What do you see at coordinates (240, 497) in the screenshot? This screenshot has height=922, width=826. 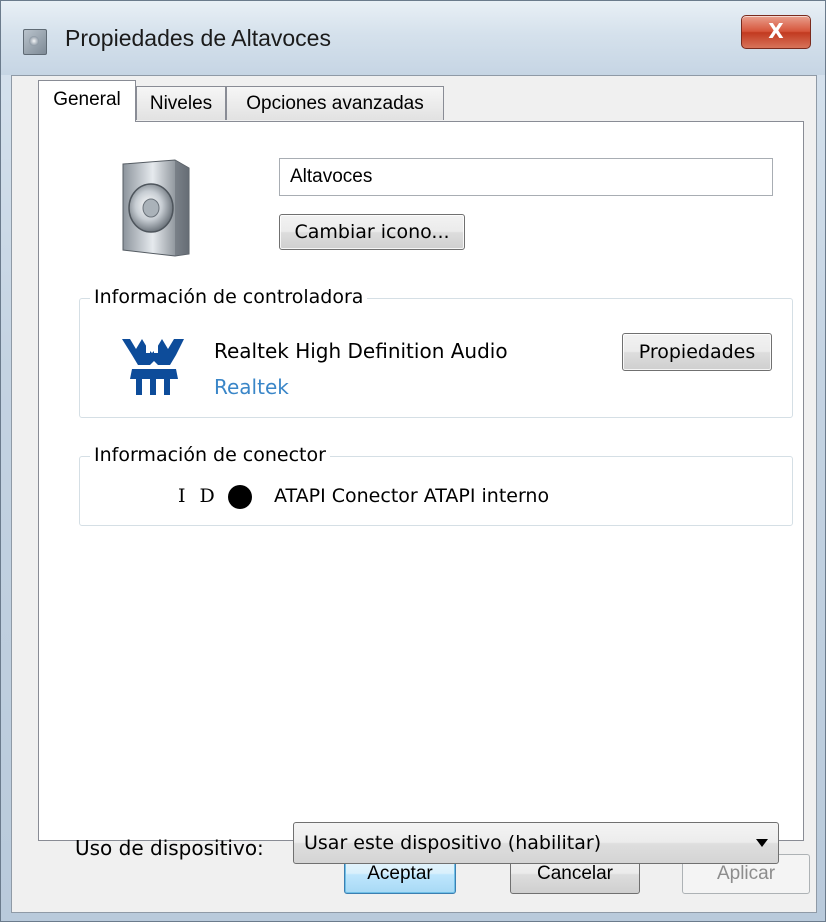 I see `connector-color-icon` at bounding box center [240, 497].